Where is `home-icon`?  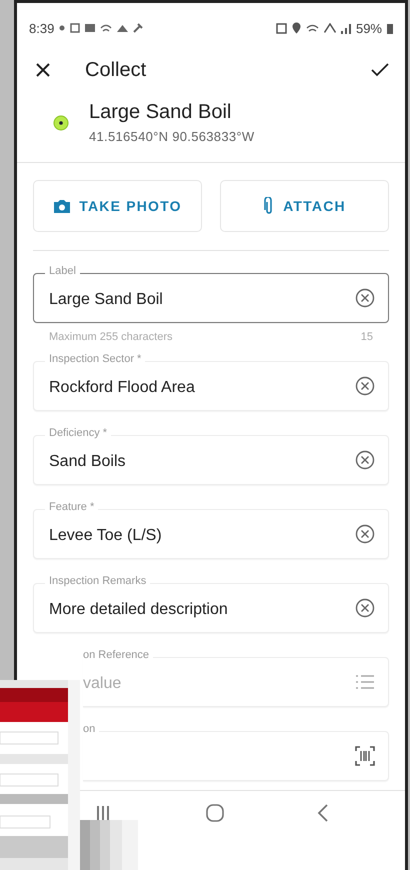 home-icon is located at coordinates (215, 813).